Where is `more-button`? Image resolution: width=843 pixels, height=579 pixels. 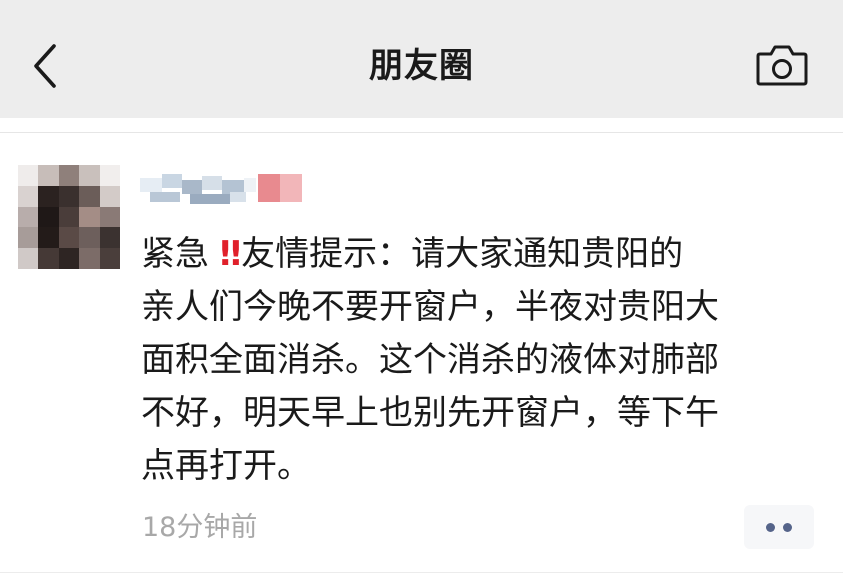
more-button is located at coordinates (779, 527).